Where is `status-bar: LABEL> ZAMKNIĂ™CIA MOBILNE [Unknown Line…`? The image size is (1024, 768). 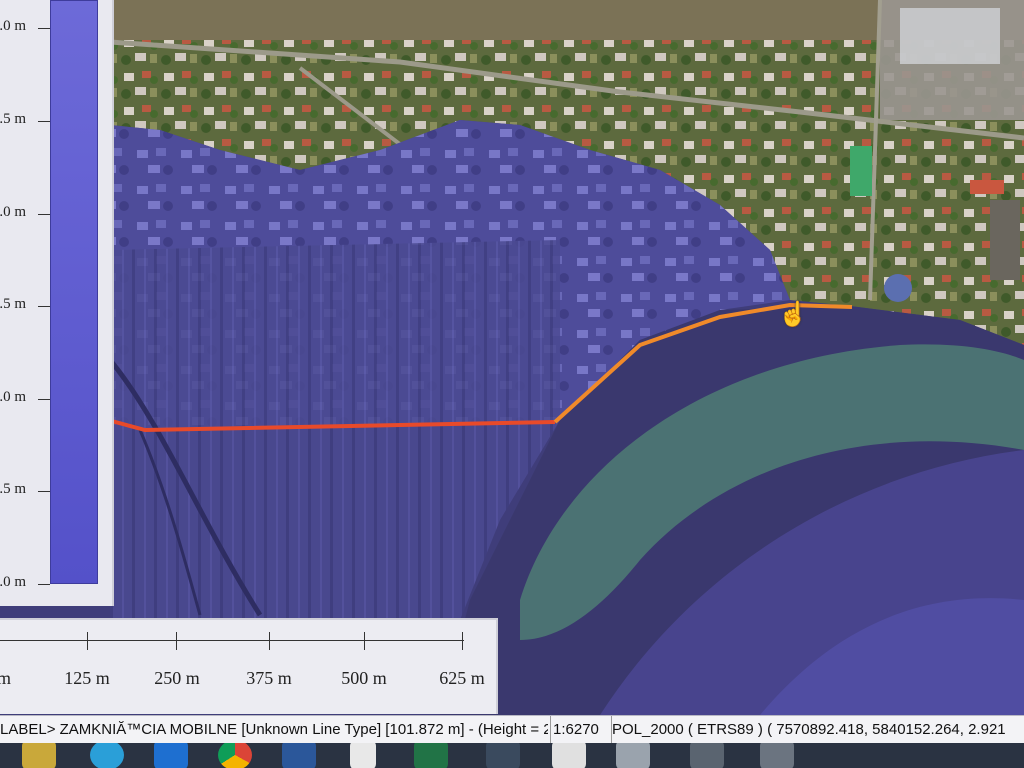 status-bar: LABEL> ZAMKNIĂ™CIA MOBILNE [Unknown Line… is located at coordinates (512, 729).